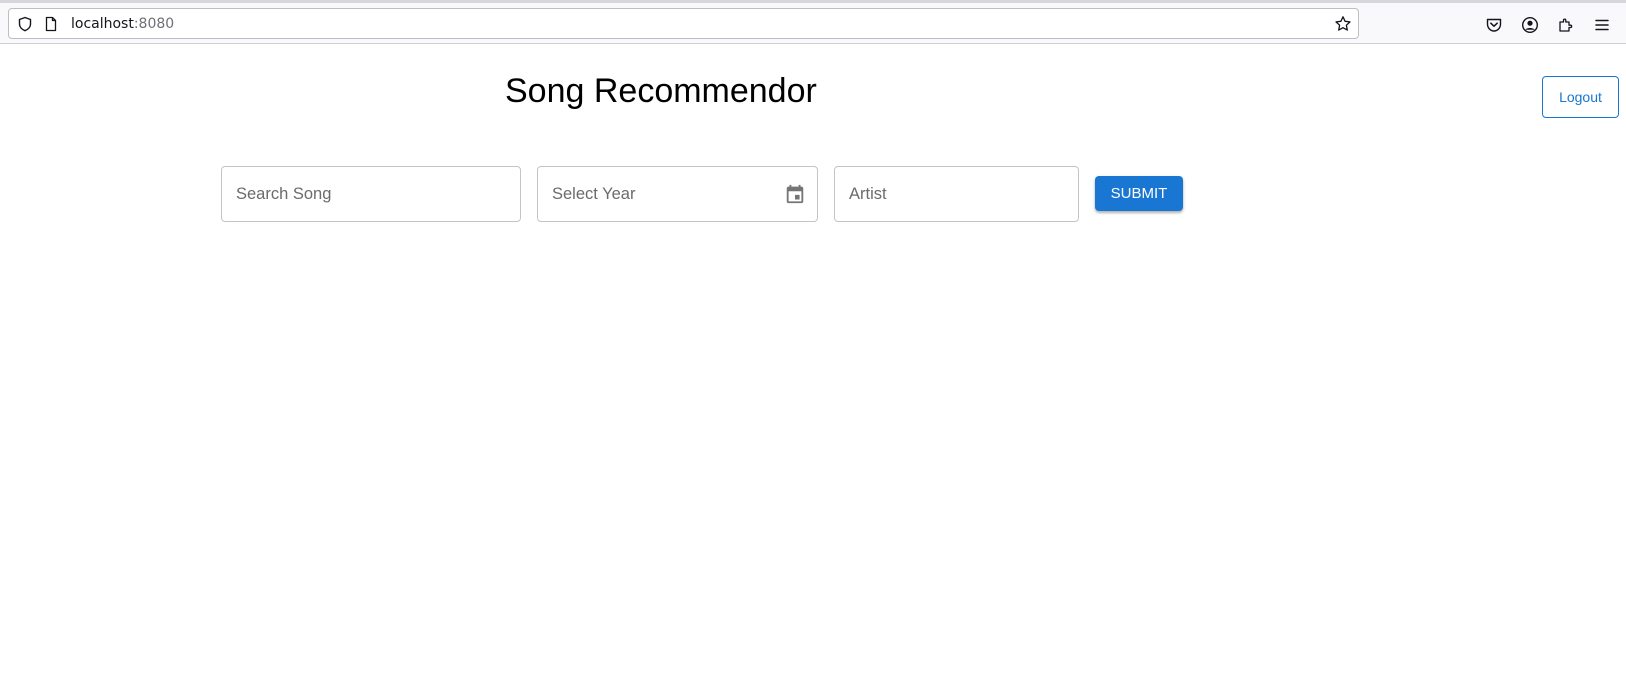 The image size is (1626, 687). Describe the element at coordinates (1494, 25) in the screenshot. I see `pocket-icon` at that location.